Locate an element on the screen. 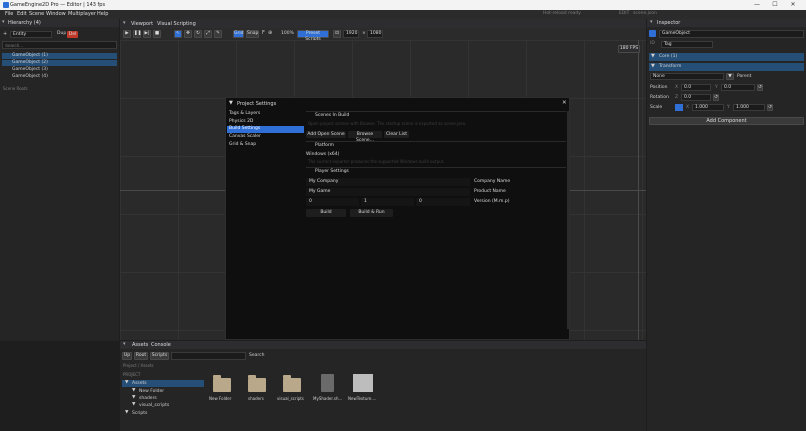 This screenshot has width=806, height=431. rotation-label: Rotation is located at coordinates (659, 97).